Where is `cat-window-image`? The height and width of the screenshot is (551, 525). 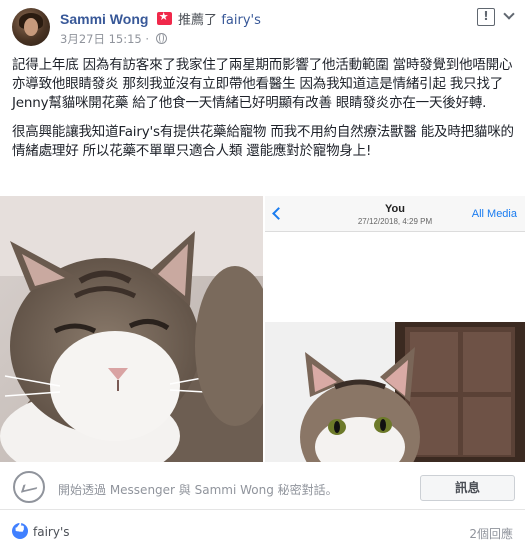
cat-window-image is located at coordinates (395, 392).